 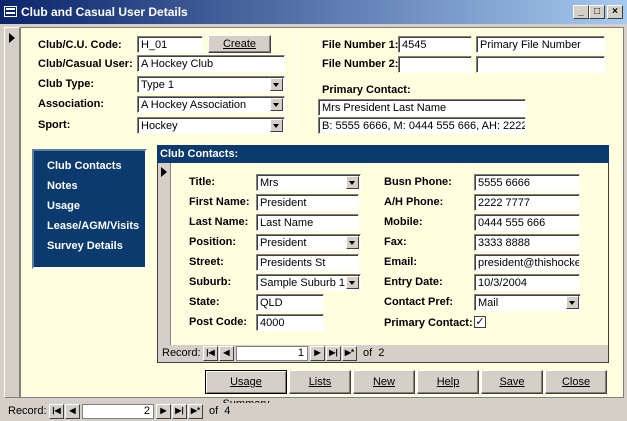 What do you see at coordinates (204, 302) in the screenshot?
I see `state-label: State:` at bounding box center [204, 302].